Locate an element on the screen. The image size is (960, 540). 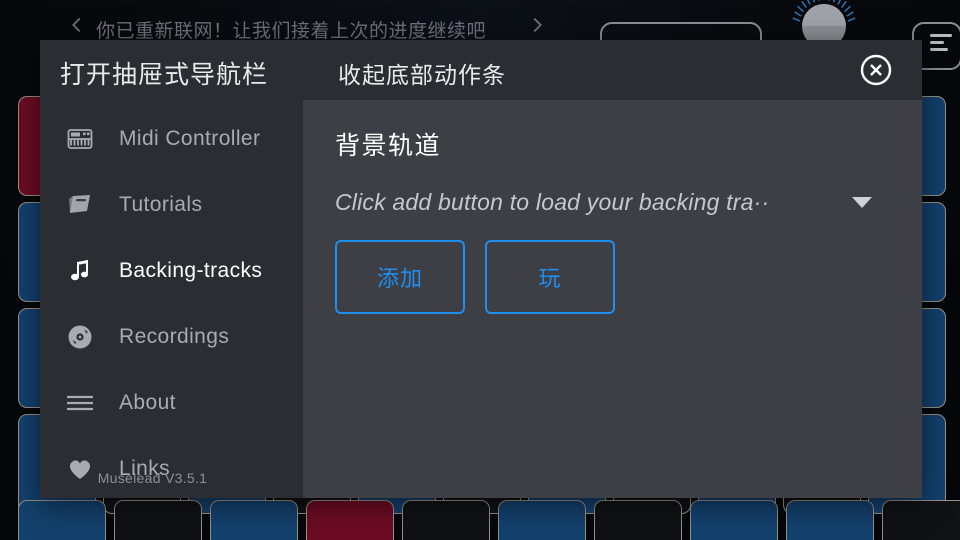
sidebar-item-label: Backing-tracks is located at coordinates (191, 270).